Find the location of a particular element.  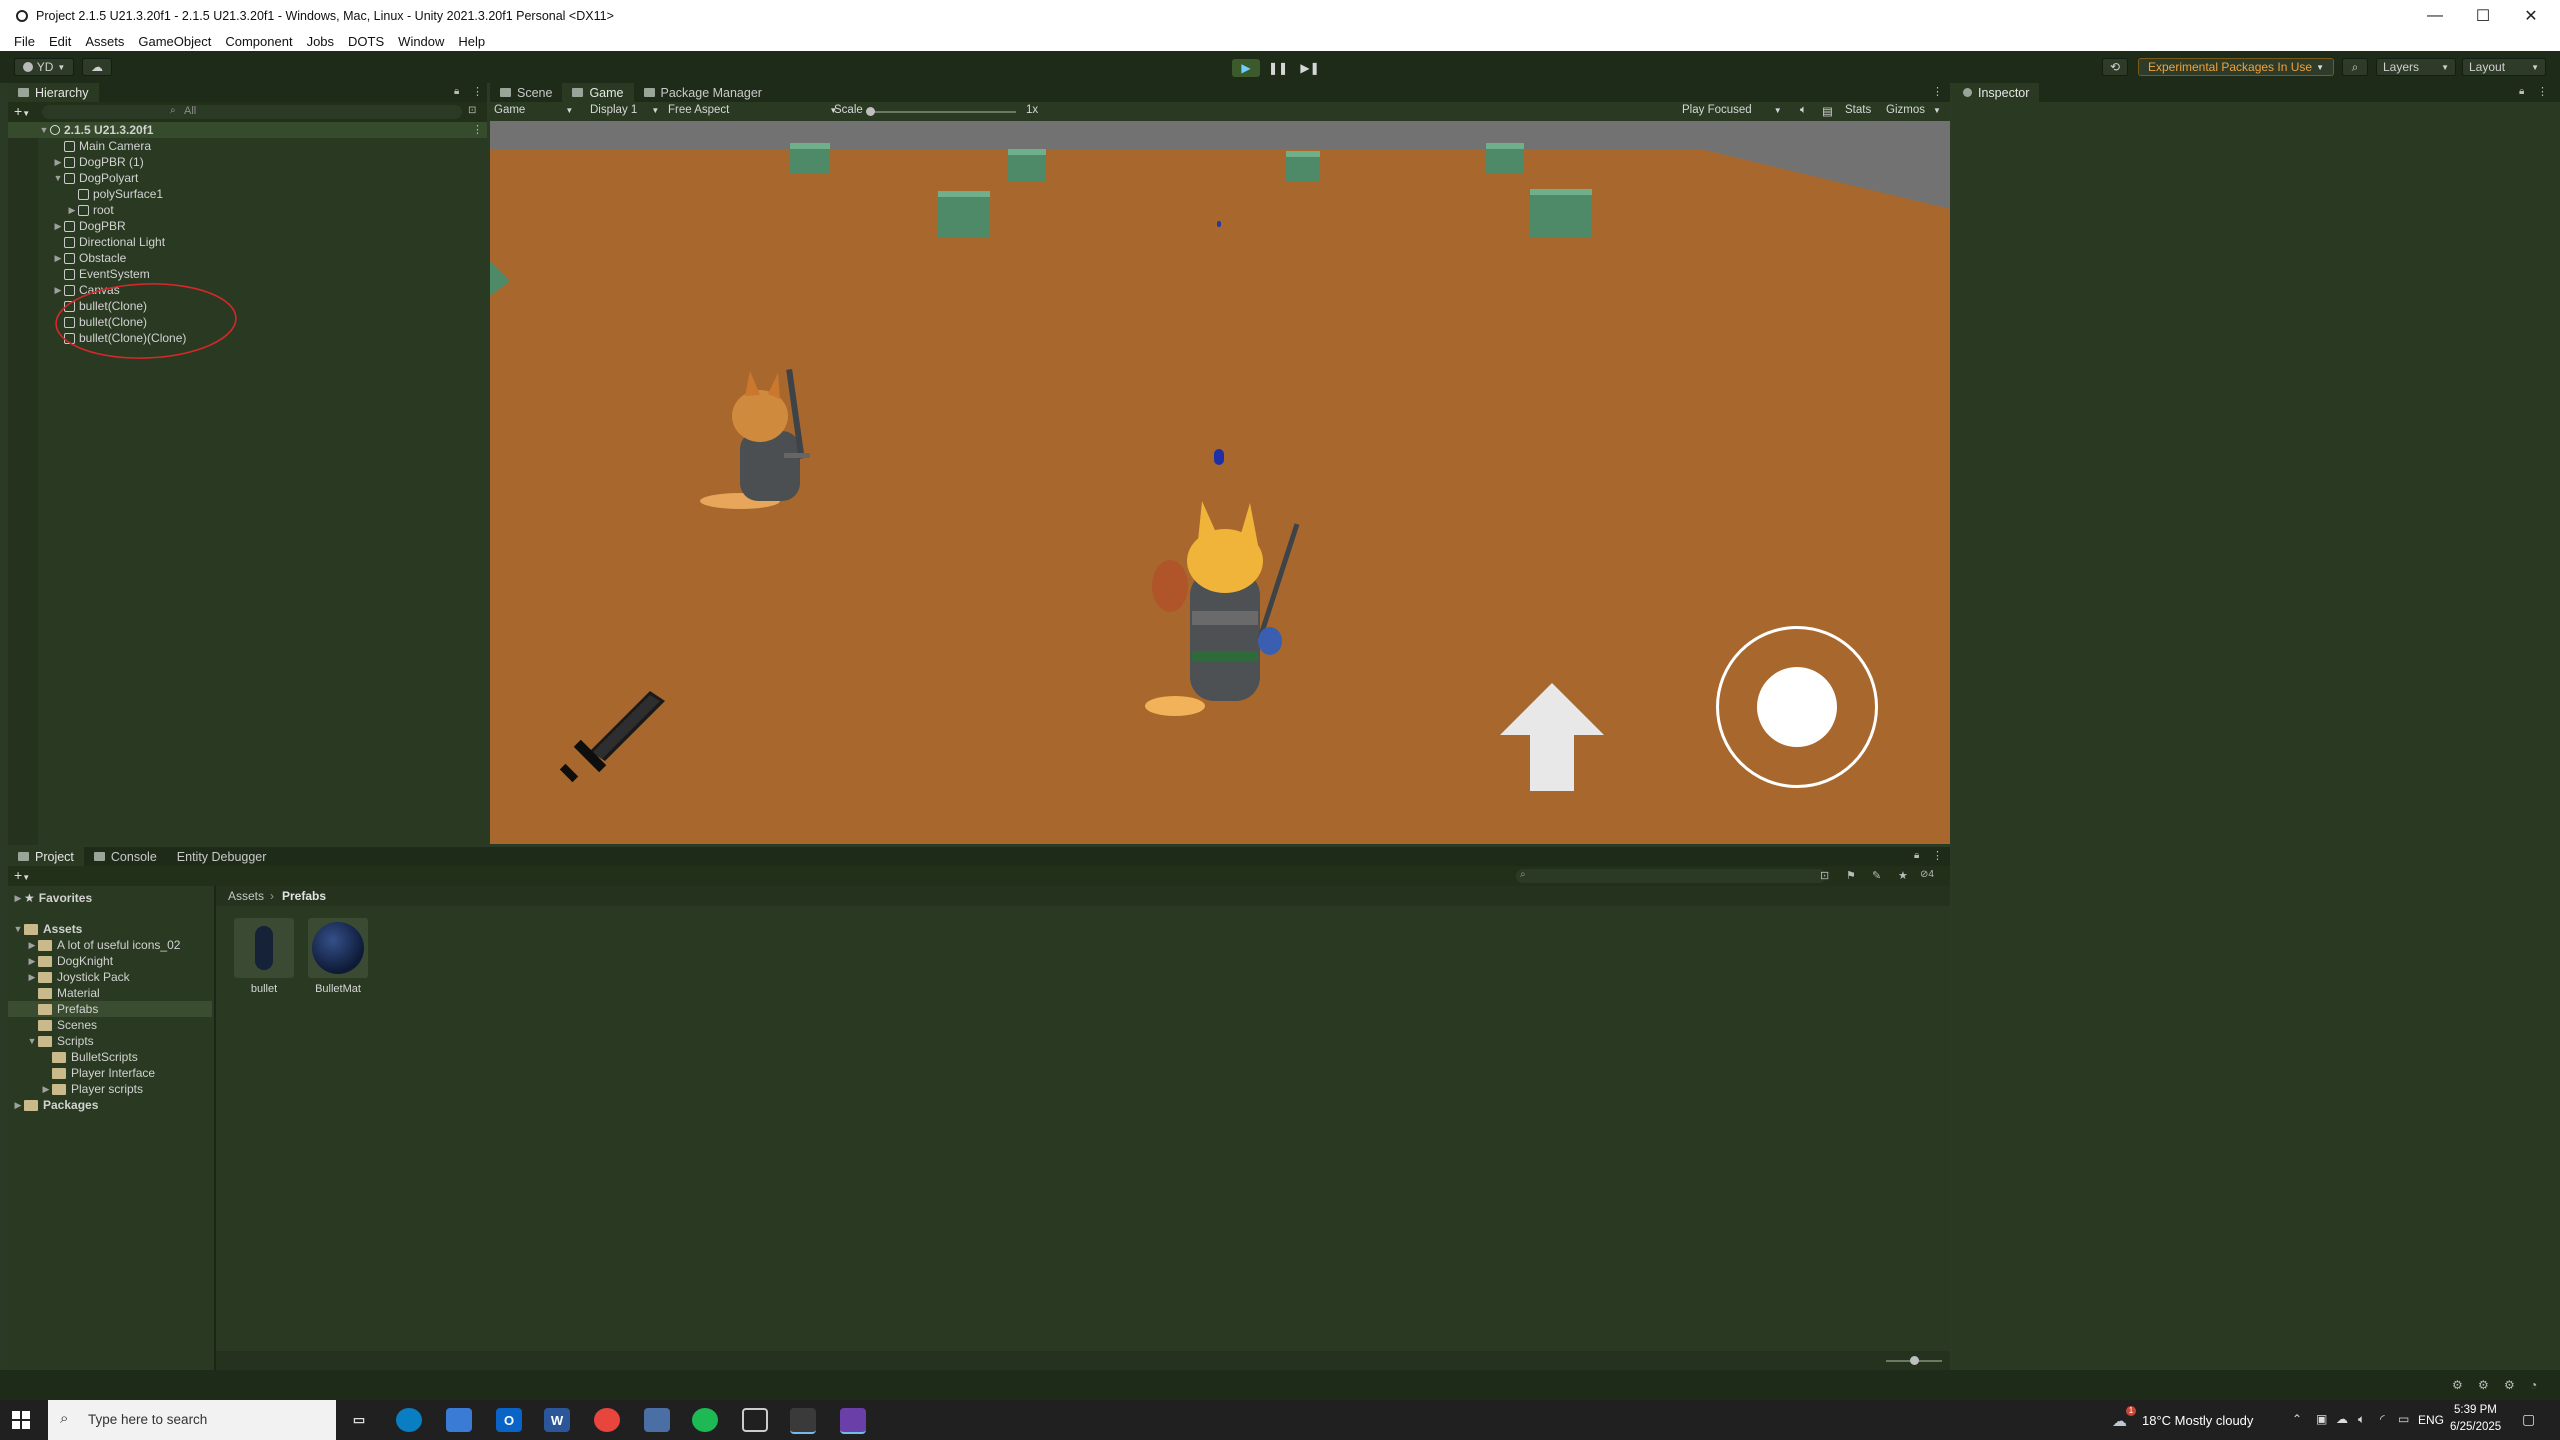

mute-audio-icon: 🔈︎ is located at coordinates (1803, 110).